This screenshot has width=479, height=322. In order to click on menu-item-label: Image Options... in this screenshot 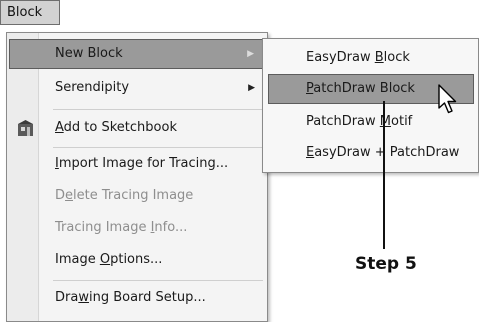, I will do `click(109, 259)`.